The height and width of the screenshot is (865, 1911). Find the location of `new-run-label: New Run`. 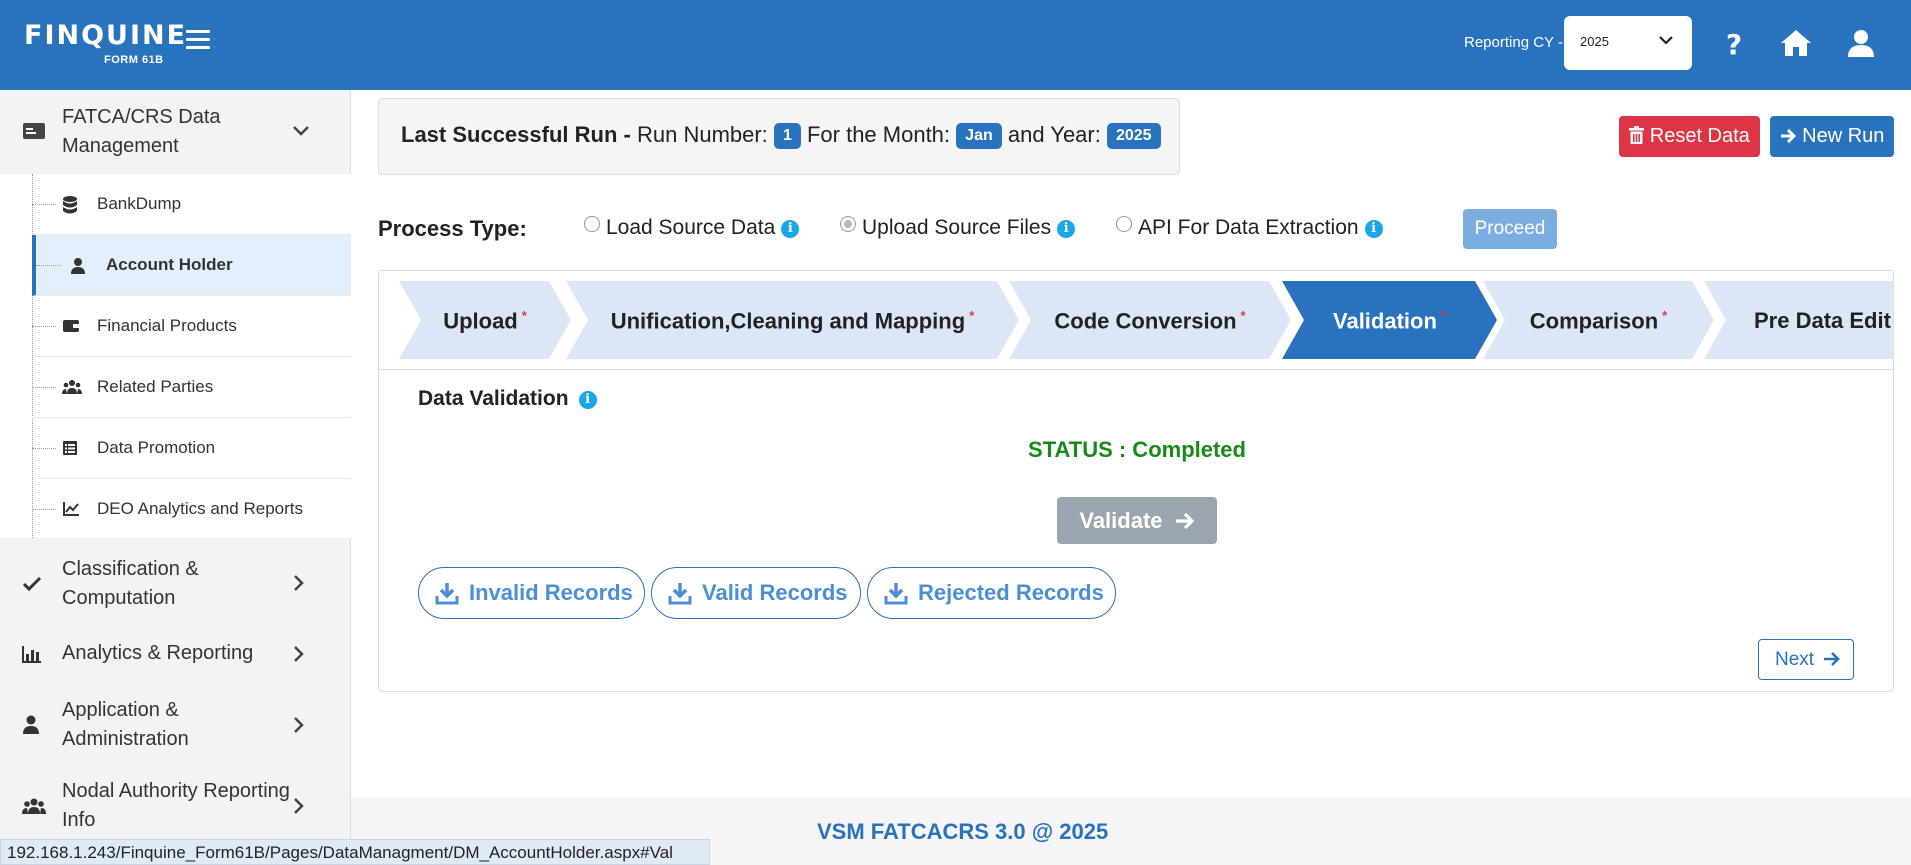

new-run-label: New Run is located at coordinates (1843, 136).